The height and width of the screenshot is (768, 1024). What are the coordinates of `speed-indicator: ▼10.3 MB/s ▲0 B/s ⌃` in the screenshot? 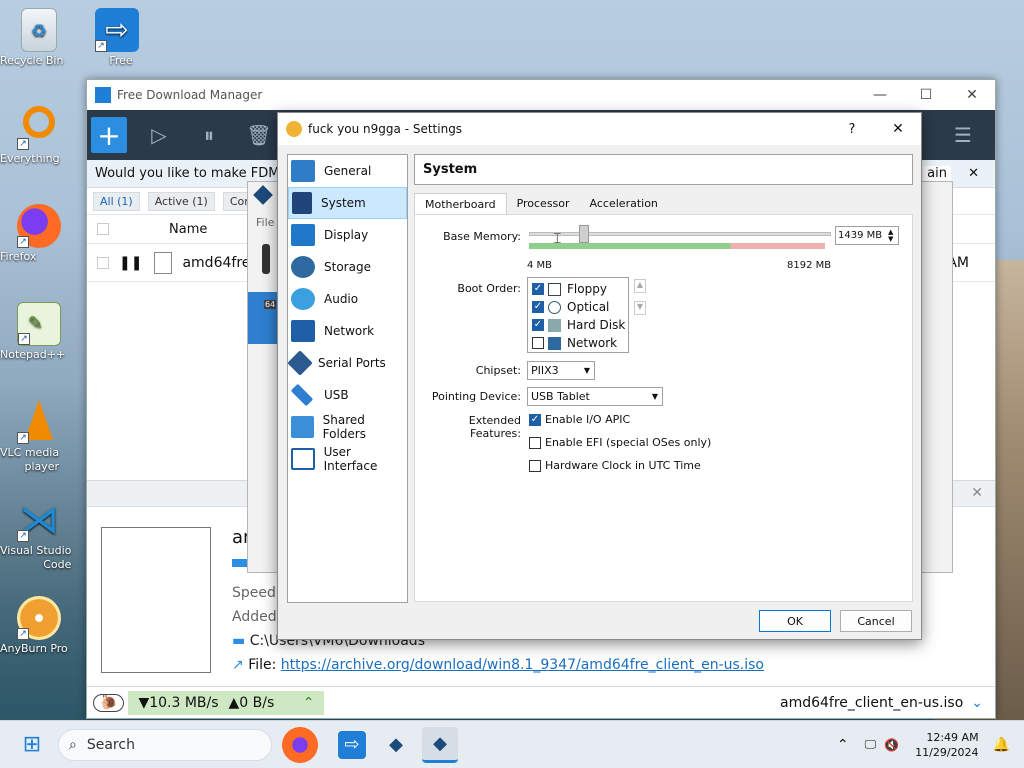 It's located at (226, 702).